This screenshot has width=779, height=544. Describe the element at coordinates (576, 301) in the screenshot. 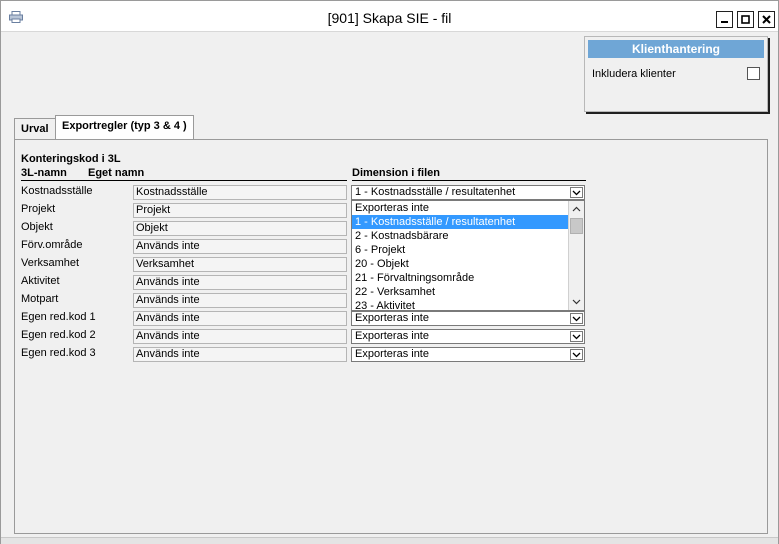

I see `scroll-down-icon` at that location.